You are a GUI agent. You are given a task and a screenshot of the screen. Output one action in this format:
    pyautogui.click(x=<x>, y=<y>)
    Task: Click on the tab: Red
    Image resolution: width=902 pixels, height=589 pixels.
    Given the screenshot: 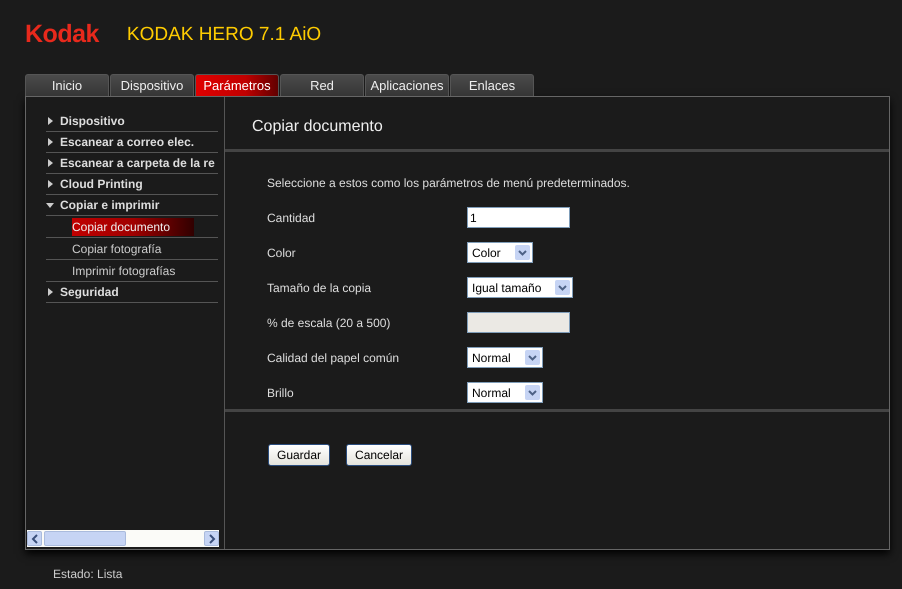 What is the action you would take?
    pyautogui.click(x=322, y=85)
    